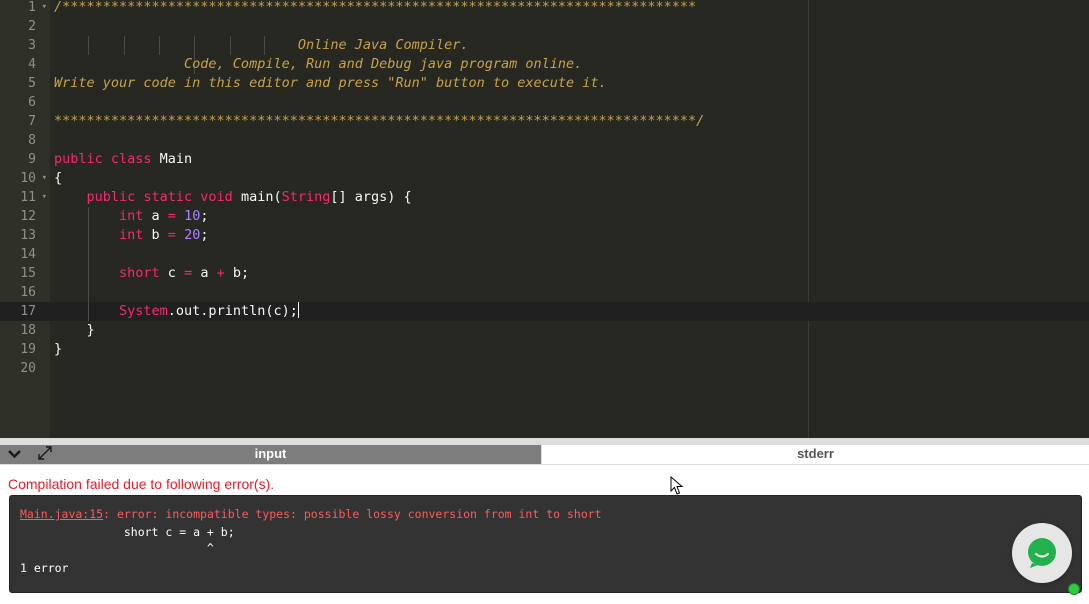 The image size is (1089, 604). Describe the element at coordinates (131, 235) in the screenshot. I see `code-line-13: int b = 20;` at that location.